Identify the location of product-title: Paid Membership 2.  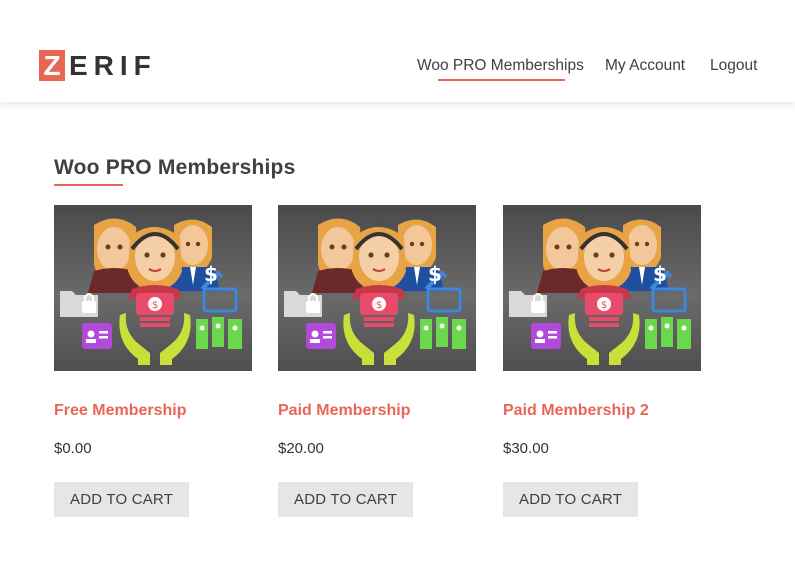
(576, 411).